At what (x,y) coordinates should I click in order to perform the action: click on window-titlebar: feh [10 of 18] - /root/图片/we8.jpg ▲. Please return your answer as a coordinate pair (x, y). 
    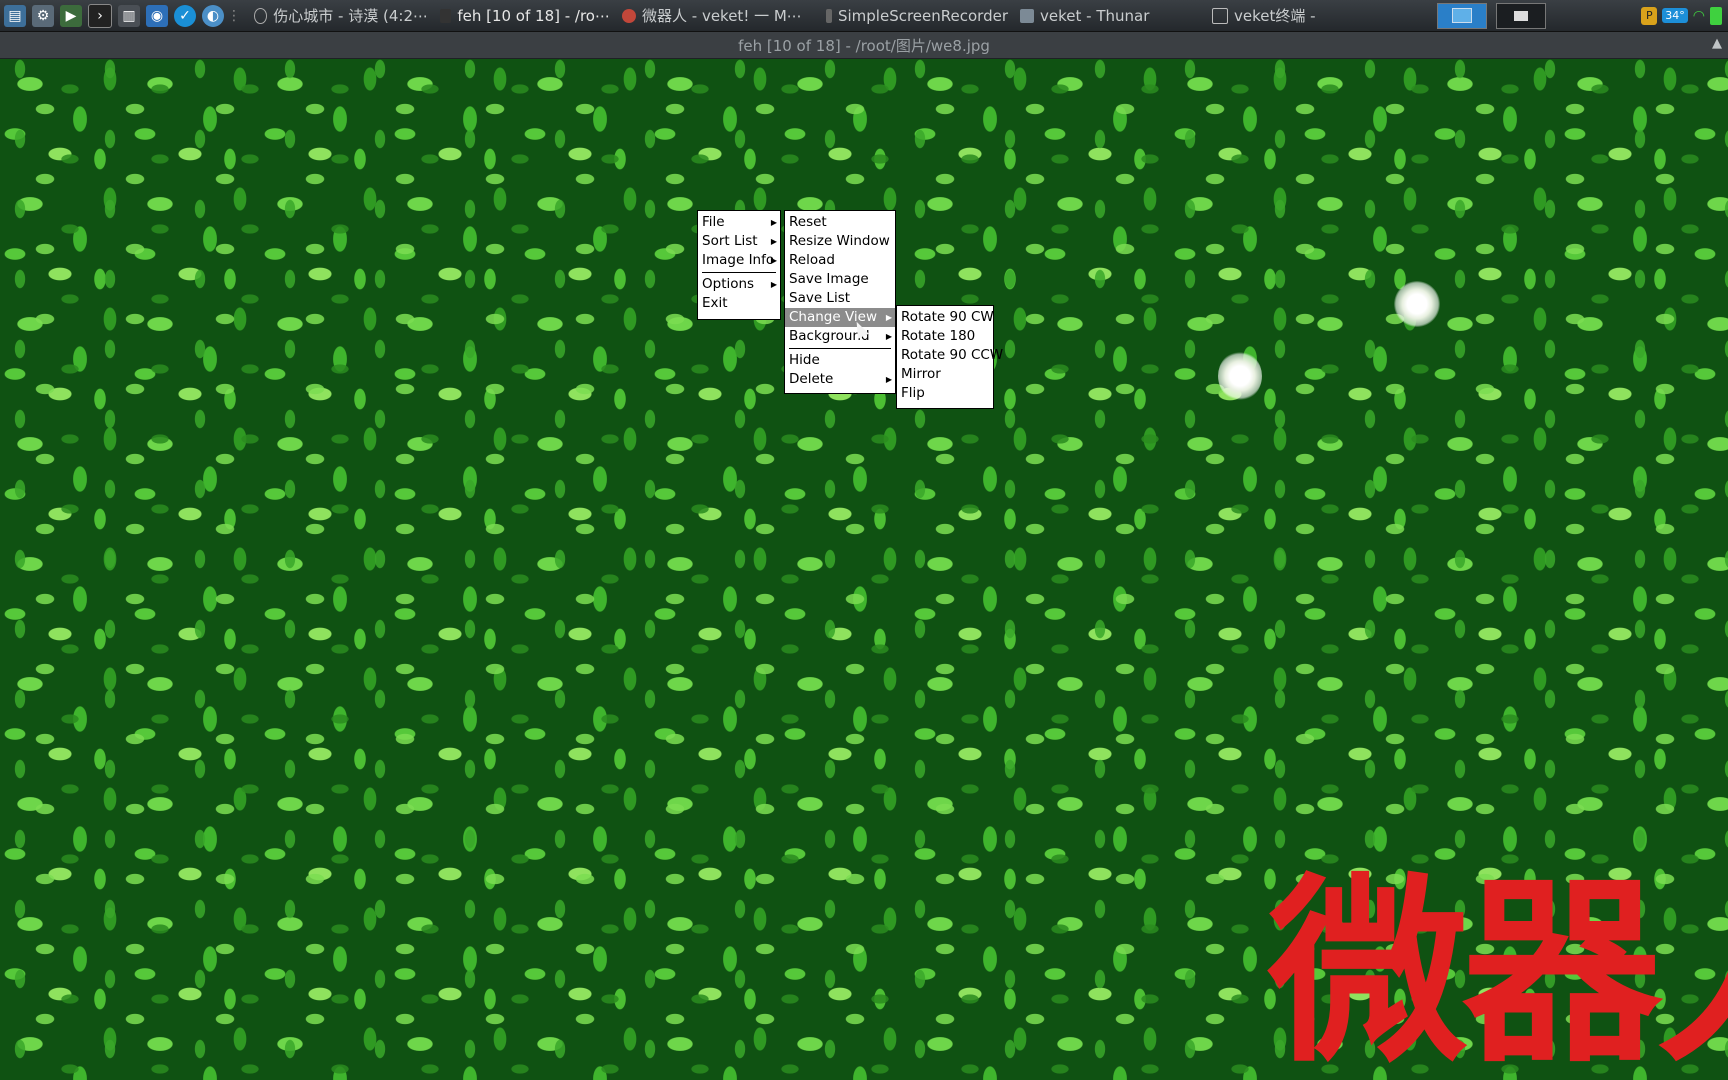
    Looking at the image, I should click on (864, 45).